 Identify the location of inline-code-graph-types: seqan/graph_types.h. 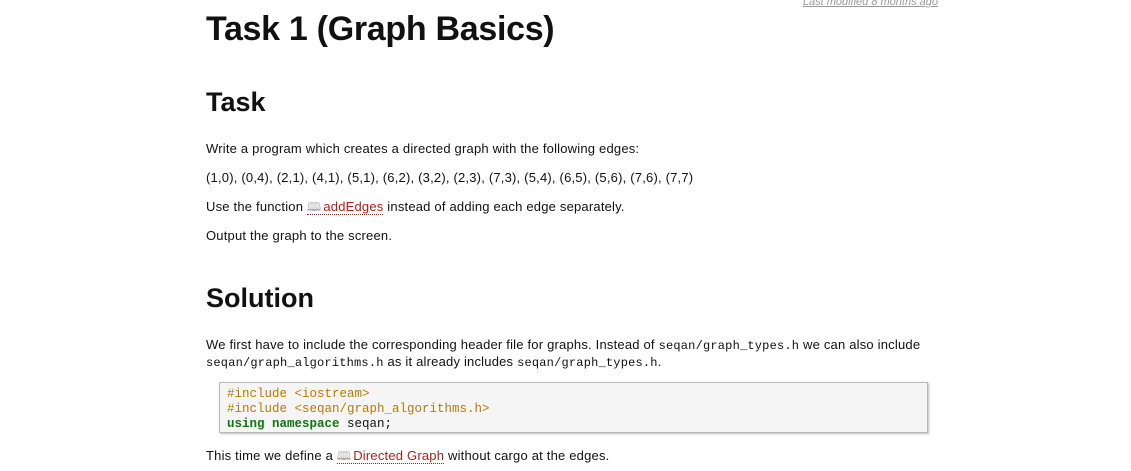
(729, 346).